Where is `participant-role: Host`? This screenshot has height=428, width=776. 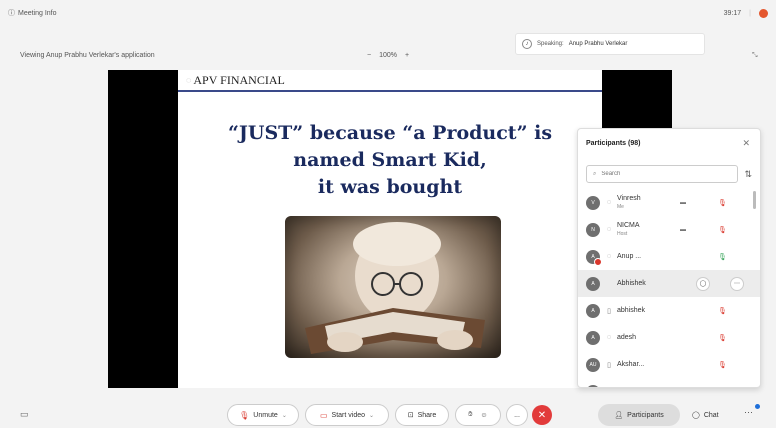 participant-role: Host is located at coordinates (622, 233).